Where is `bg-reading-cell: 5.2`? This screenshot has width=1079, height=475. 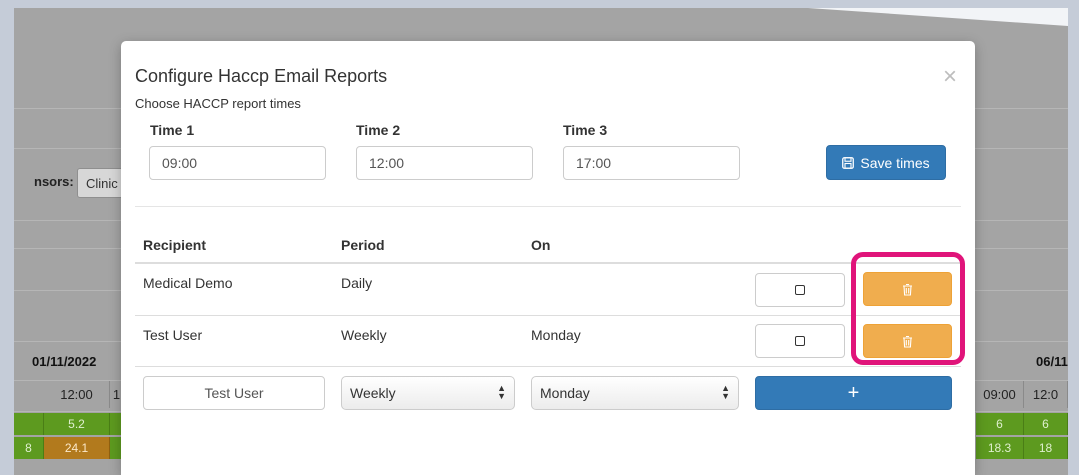
bg-reading-cell: 5.2 is located at coordinates (77, 424).